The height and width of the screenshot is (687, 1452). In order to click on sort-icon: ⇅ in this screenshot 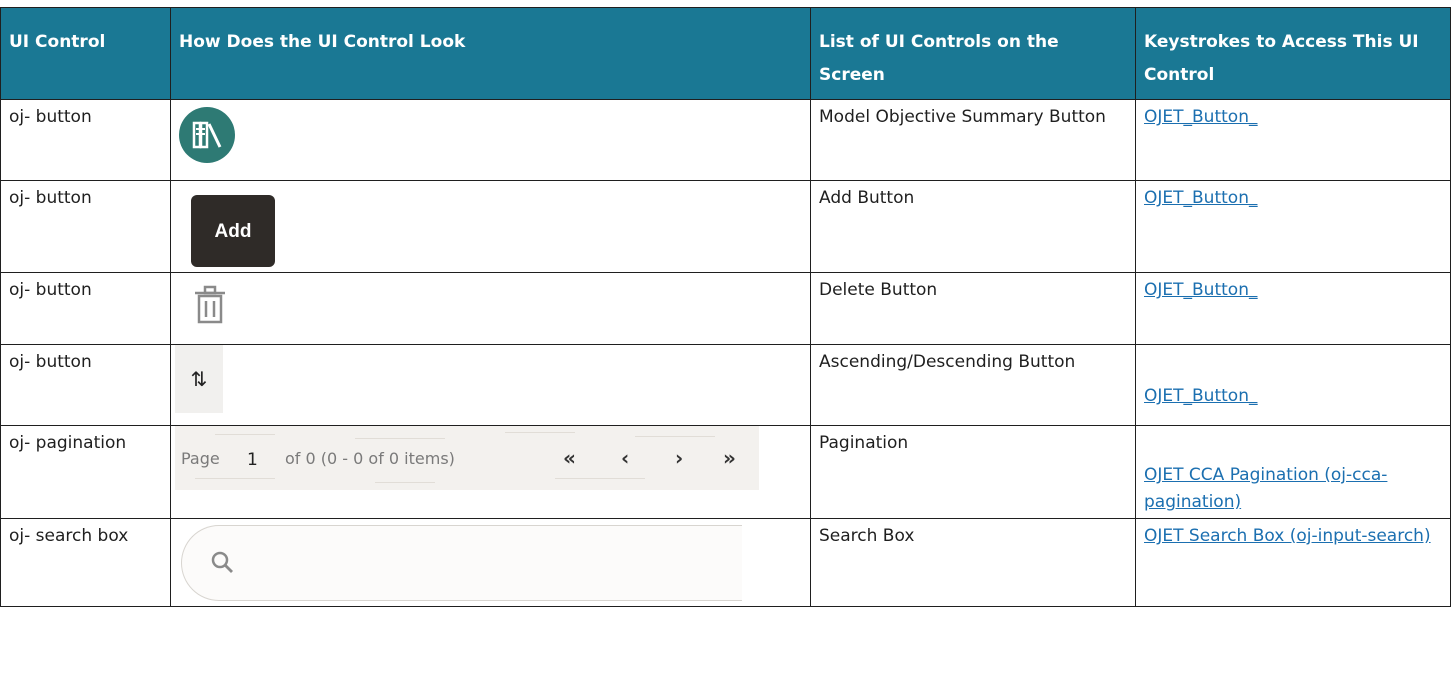, I will do `click(199, 379)`.